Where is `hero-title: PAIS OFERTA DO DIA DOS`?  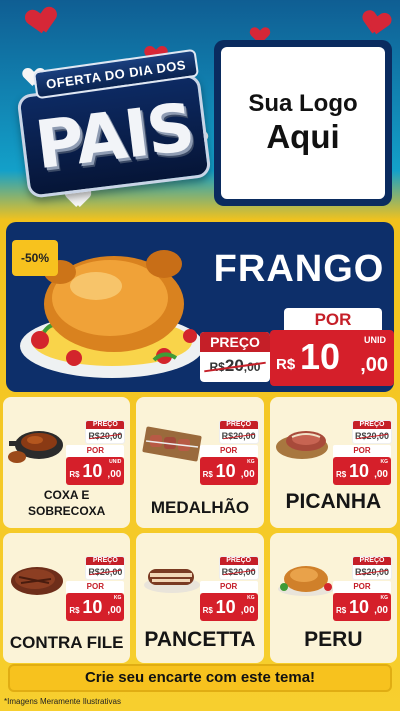 hero-title: PAIS OFERTA DO DIA DOS is located at coordinates (113, 124).